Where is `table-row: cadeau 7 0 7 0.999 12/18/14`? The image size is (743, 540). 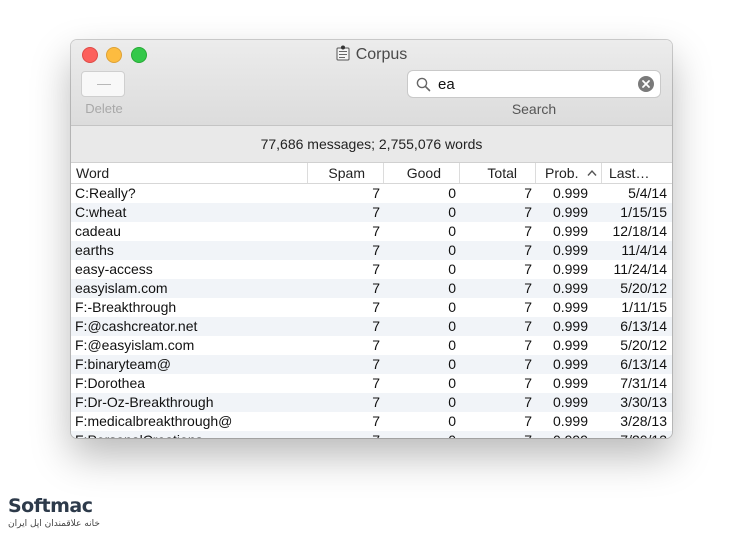 table-row: cadeau 7 0 7 0.999 12/18/14 is located at coordinates (371, 231).